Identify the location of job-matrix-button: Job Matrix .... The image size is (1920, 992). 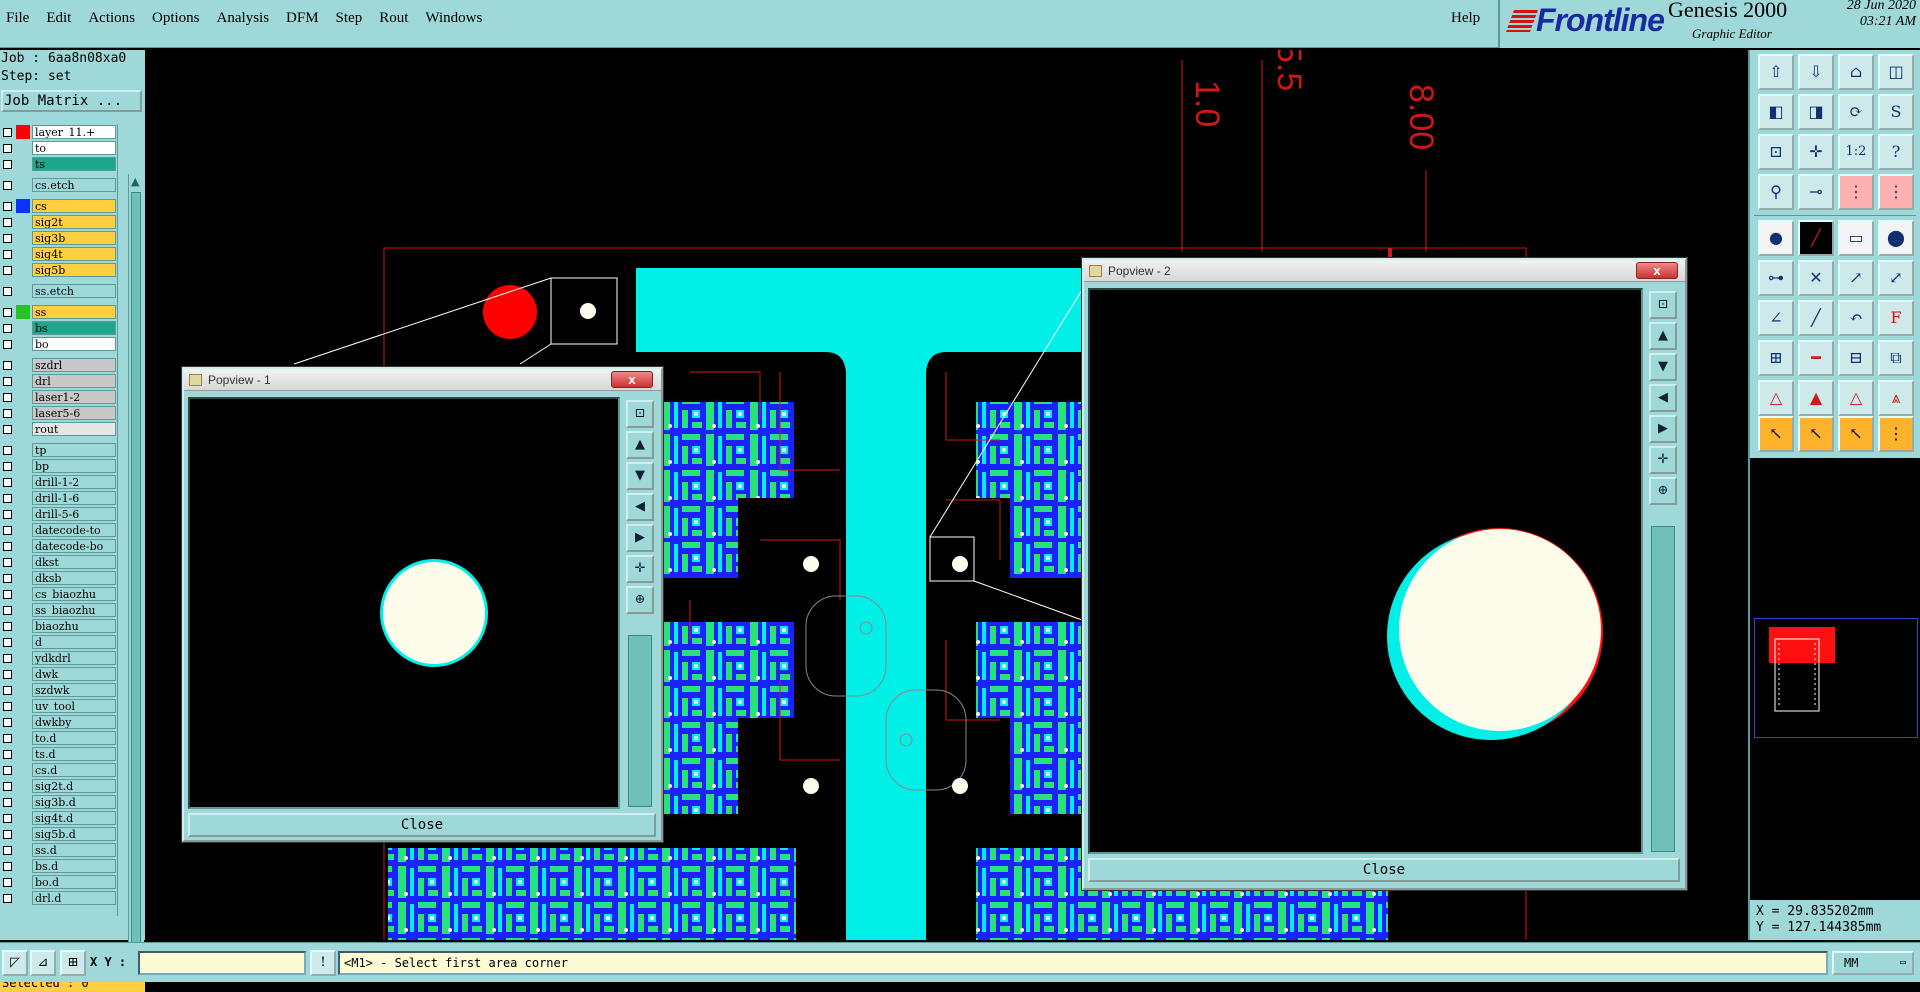
(71, 101).